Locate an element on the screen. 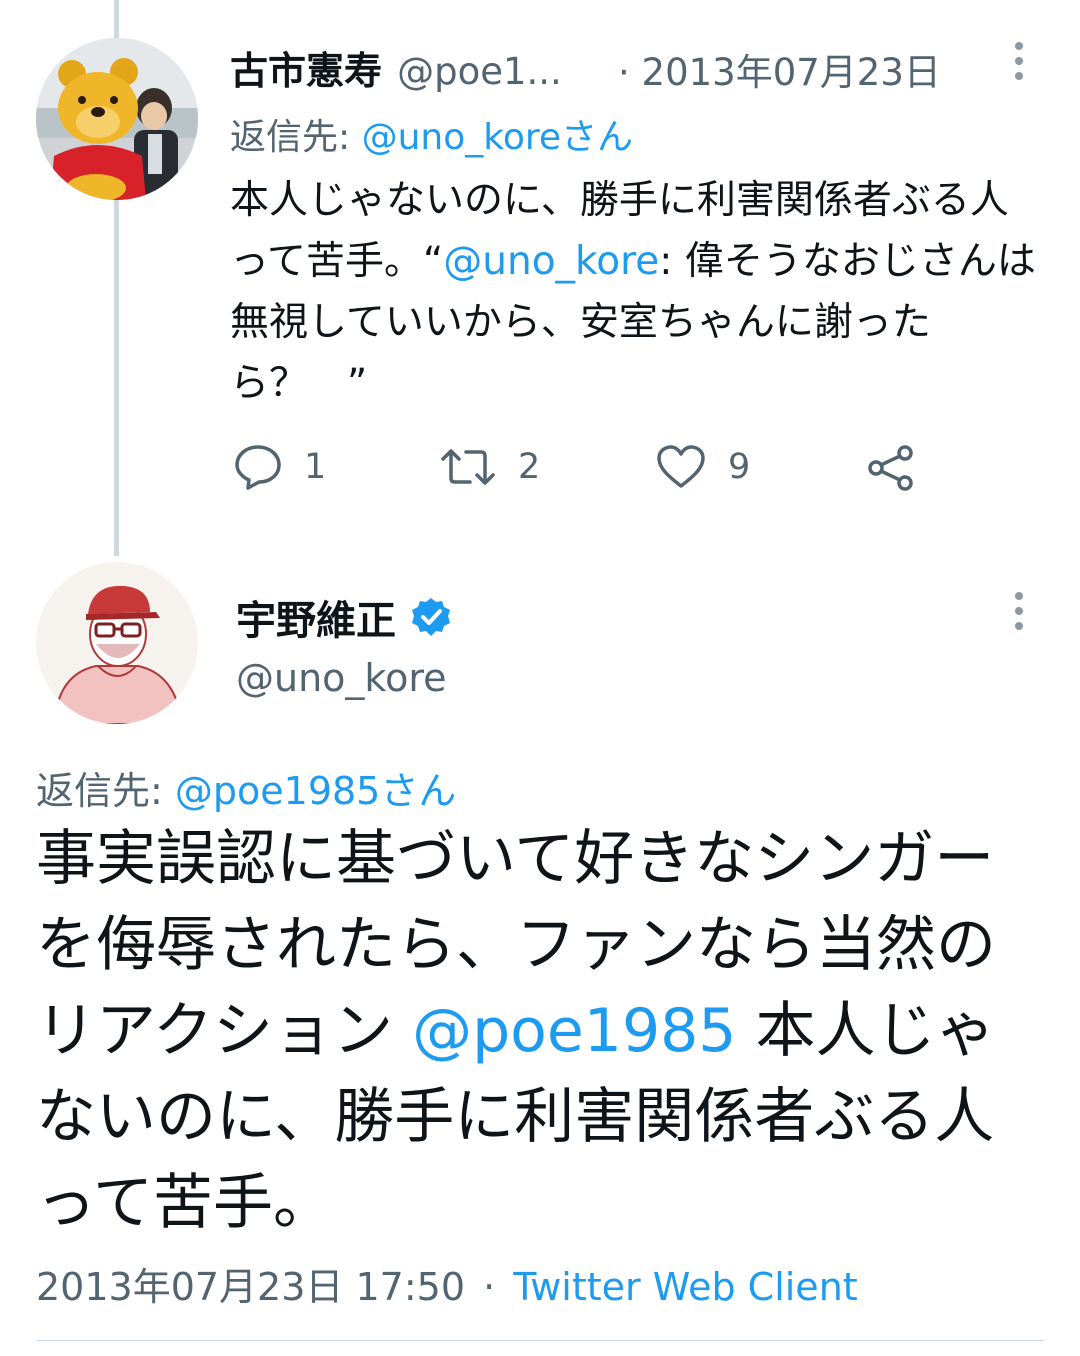 The image size is (1080, 1356). timestamp: 2013年07月23日 17:50 is located at coordinates (250, 1287).